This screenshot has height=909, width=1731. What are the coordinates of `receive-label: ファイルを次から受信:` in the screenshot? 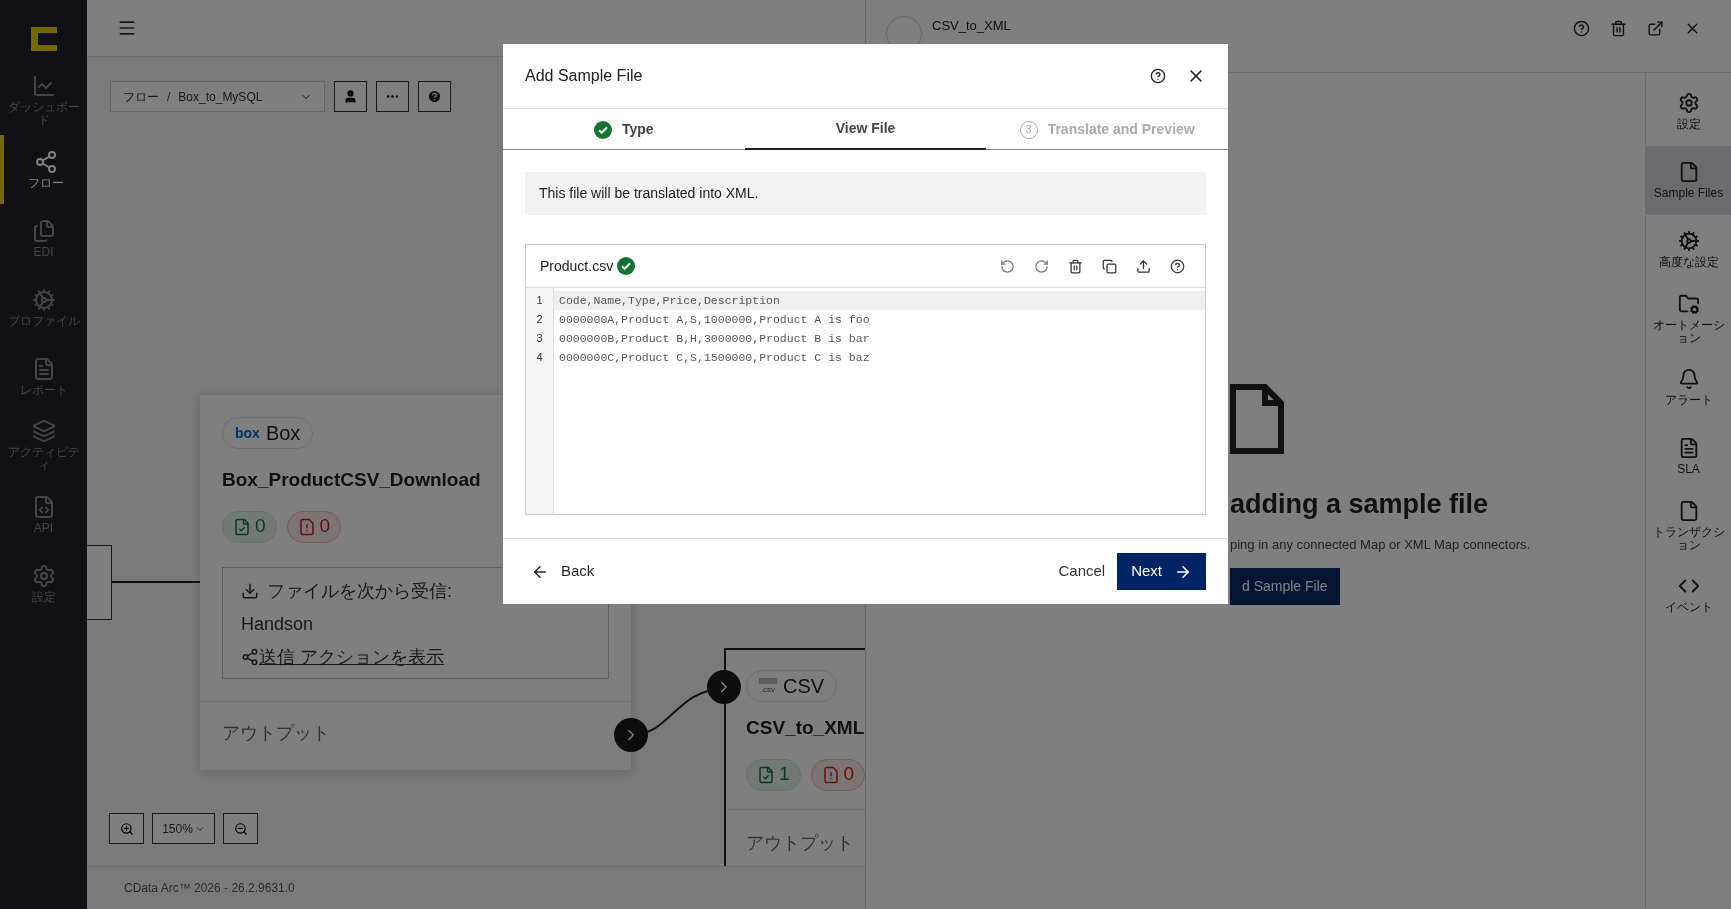 It's located at (359, 591).